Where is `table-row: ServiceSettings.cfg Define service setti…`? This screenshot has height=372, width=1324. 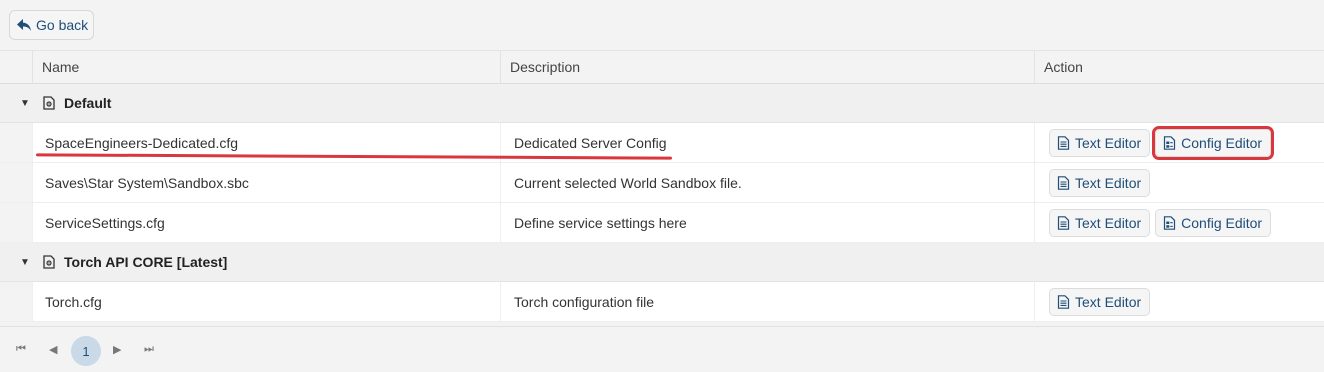
table-row: ServiceSettings.cfg Define service setti… is located at coordinates (662, 223).